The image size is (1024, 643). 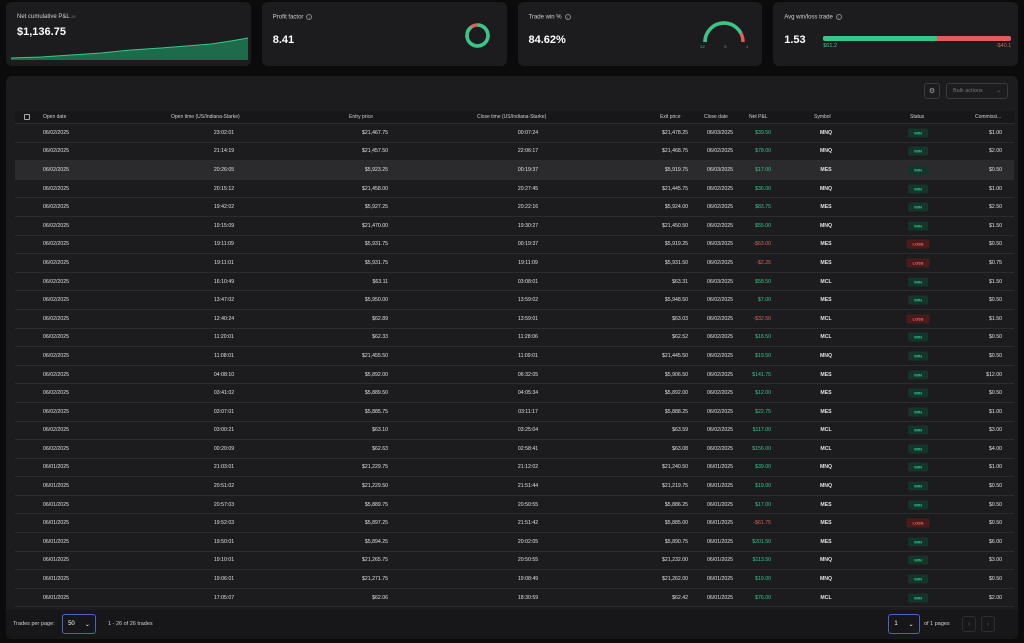 I want to click on entry-price-cell: $21,265.75, so click(x=375, y=560).